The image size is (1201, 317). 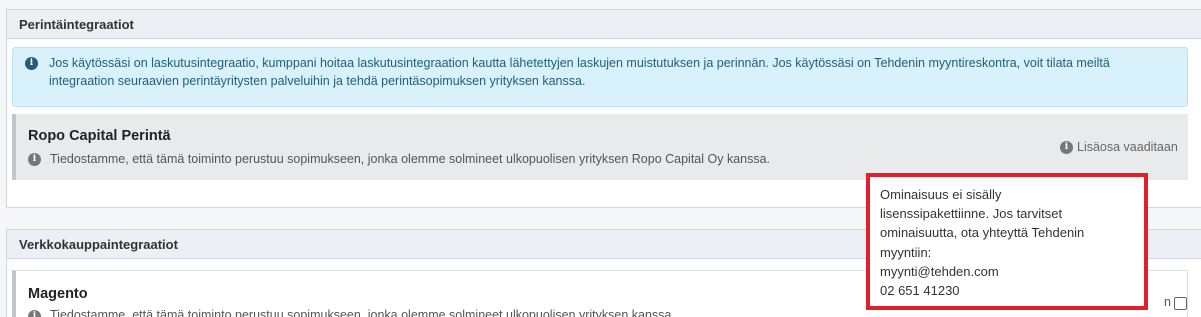 What do you see at coordinates (1127, 147) in the screenshot?
I see `addon-required-text: Lisäosa vaaditaan` at bounding box center [1127, 147].